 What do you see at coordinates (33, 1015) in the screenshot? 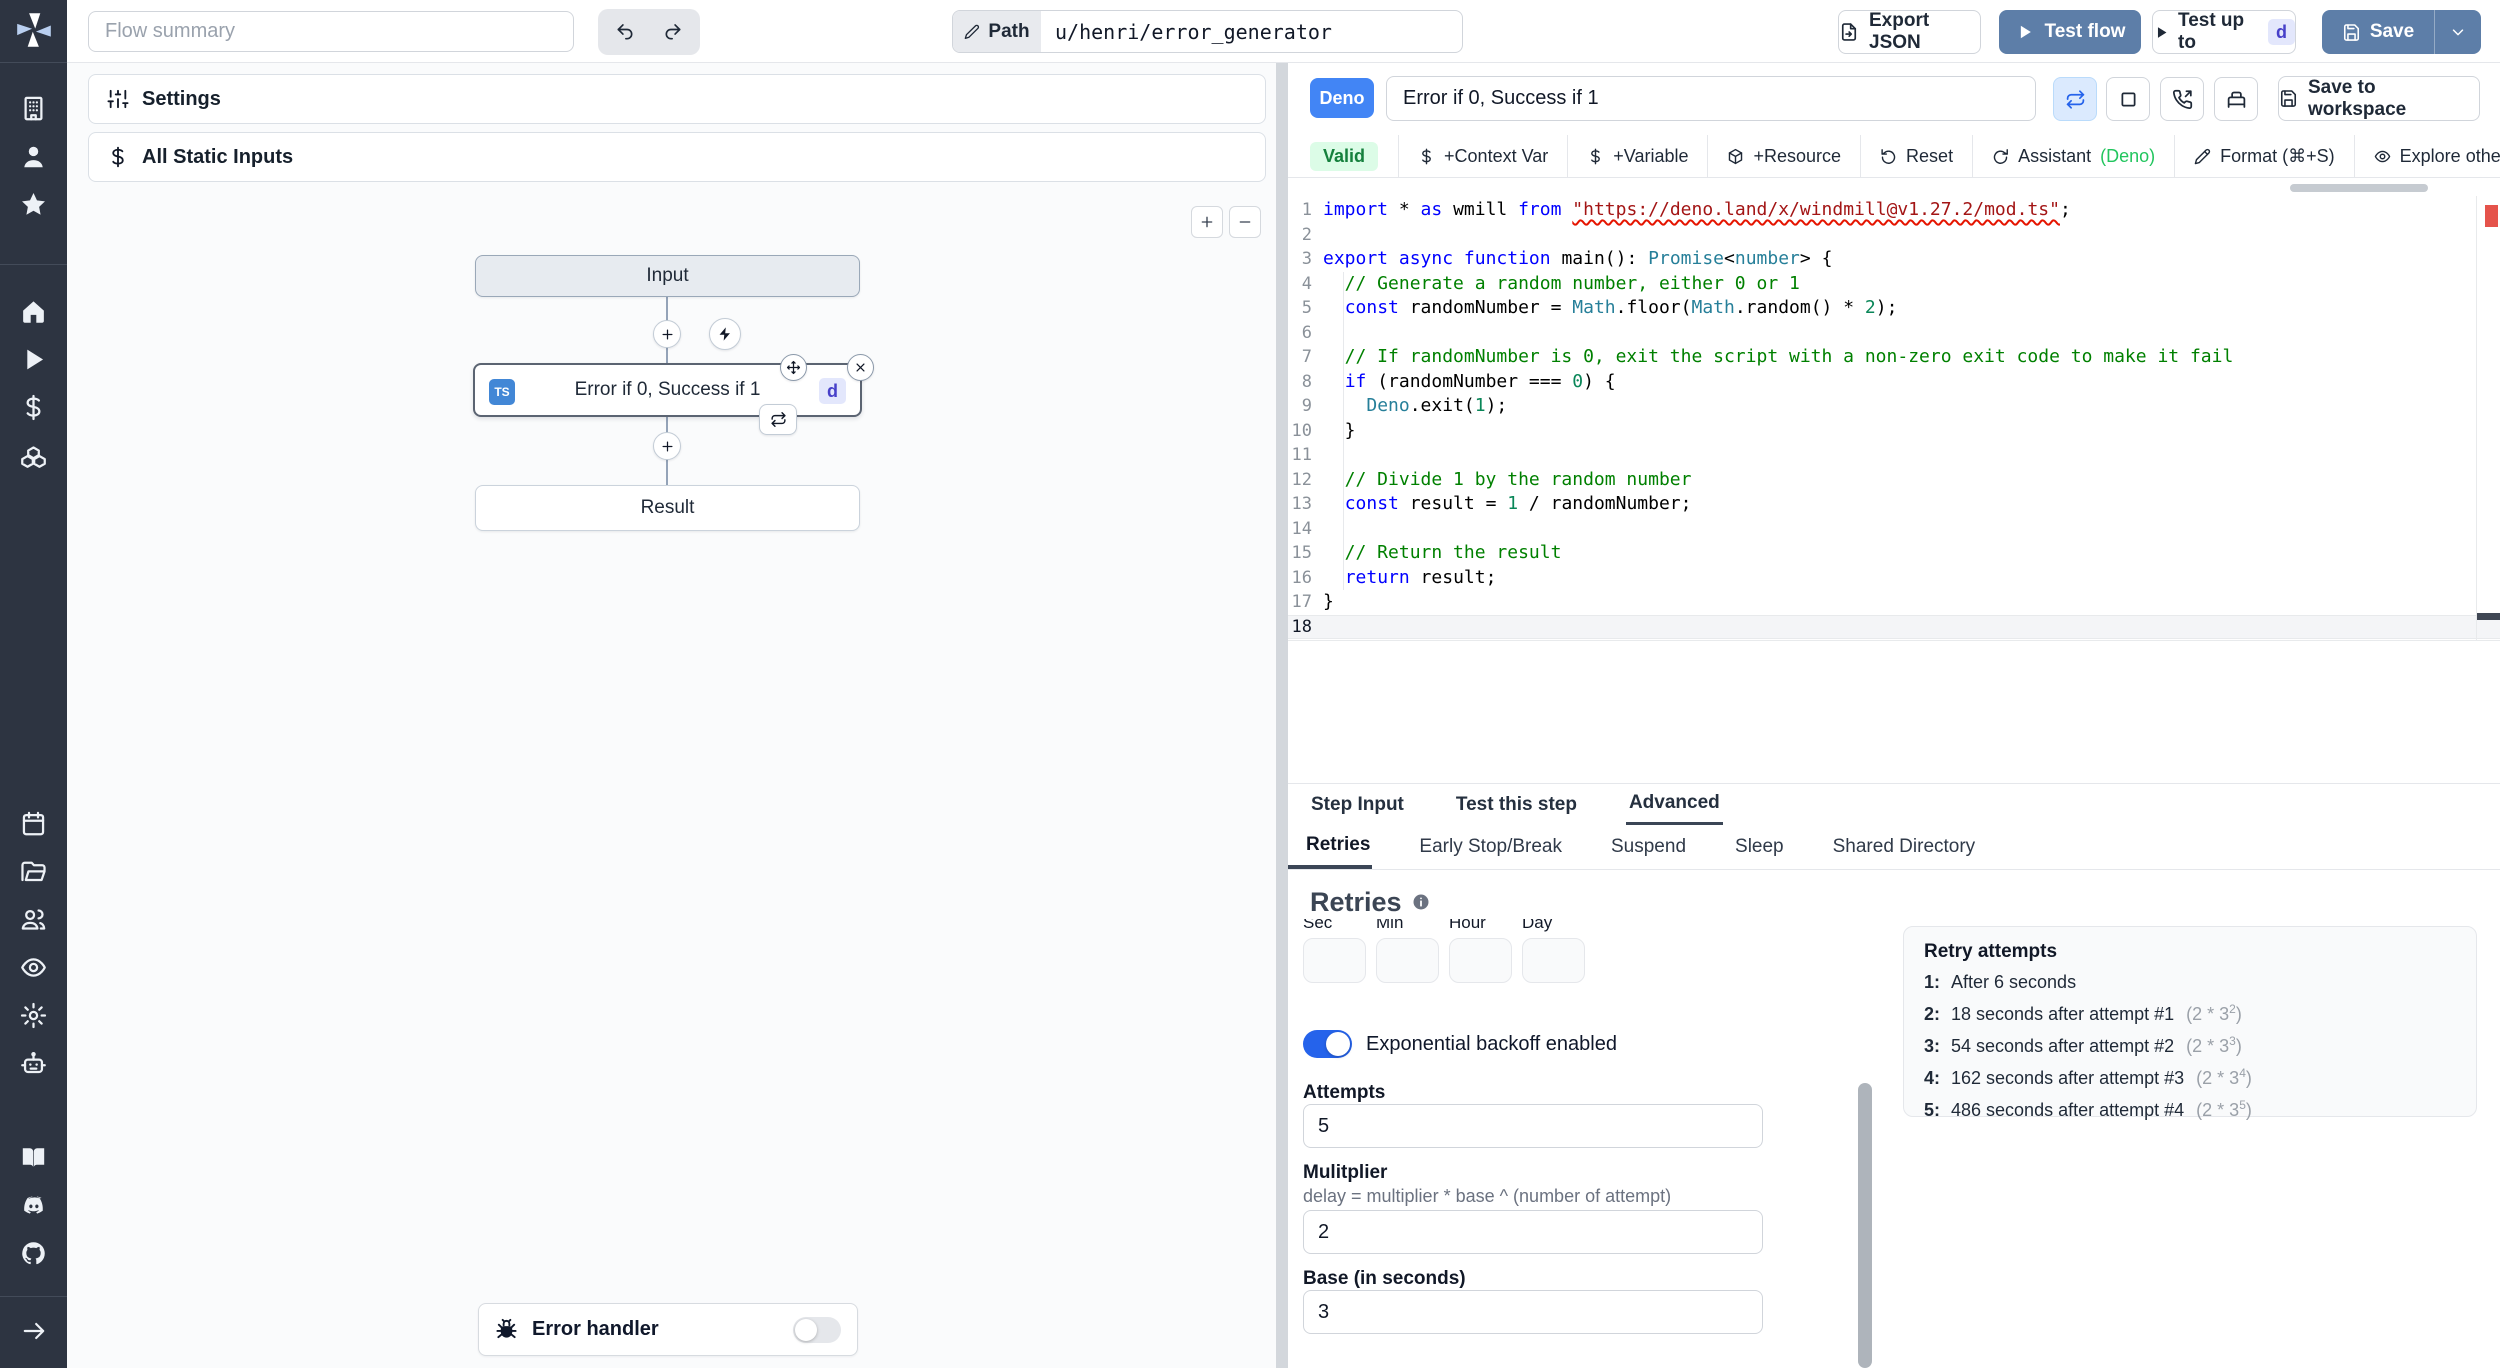
I see `sidebar-item-gear` at bounding box center [33, 1015].